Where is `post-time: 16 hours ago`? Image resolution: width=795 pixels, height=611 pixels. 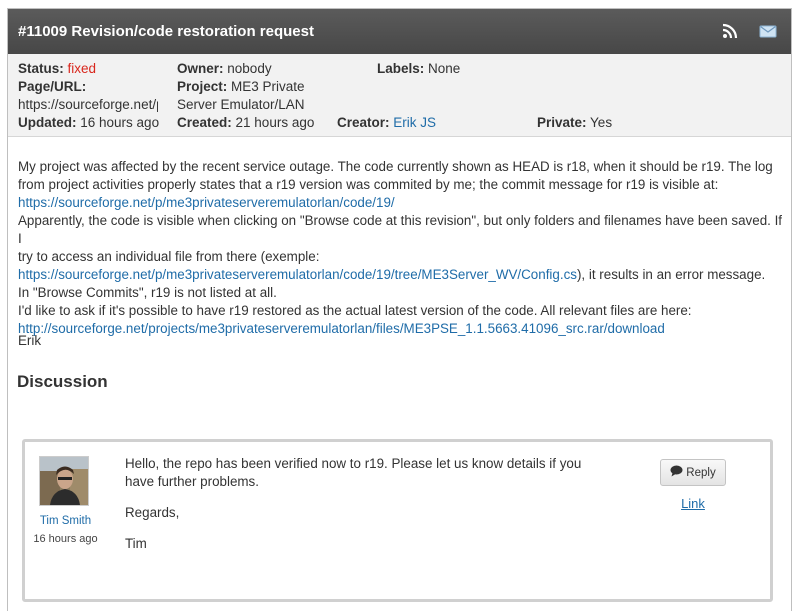 post-time: 16 hours ago is located at coordinates (65, 539).